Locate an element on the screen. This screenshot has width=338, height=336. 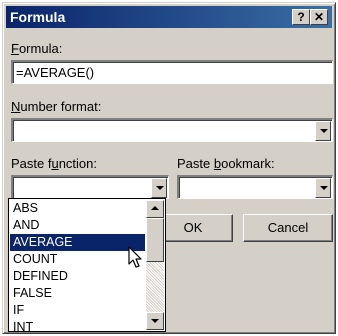
scroll-up-button is located at coordinates (155, 209).